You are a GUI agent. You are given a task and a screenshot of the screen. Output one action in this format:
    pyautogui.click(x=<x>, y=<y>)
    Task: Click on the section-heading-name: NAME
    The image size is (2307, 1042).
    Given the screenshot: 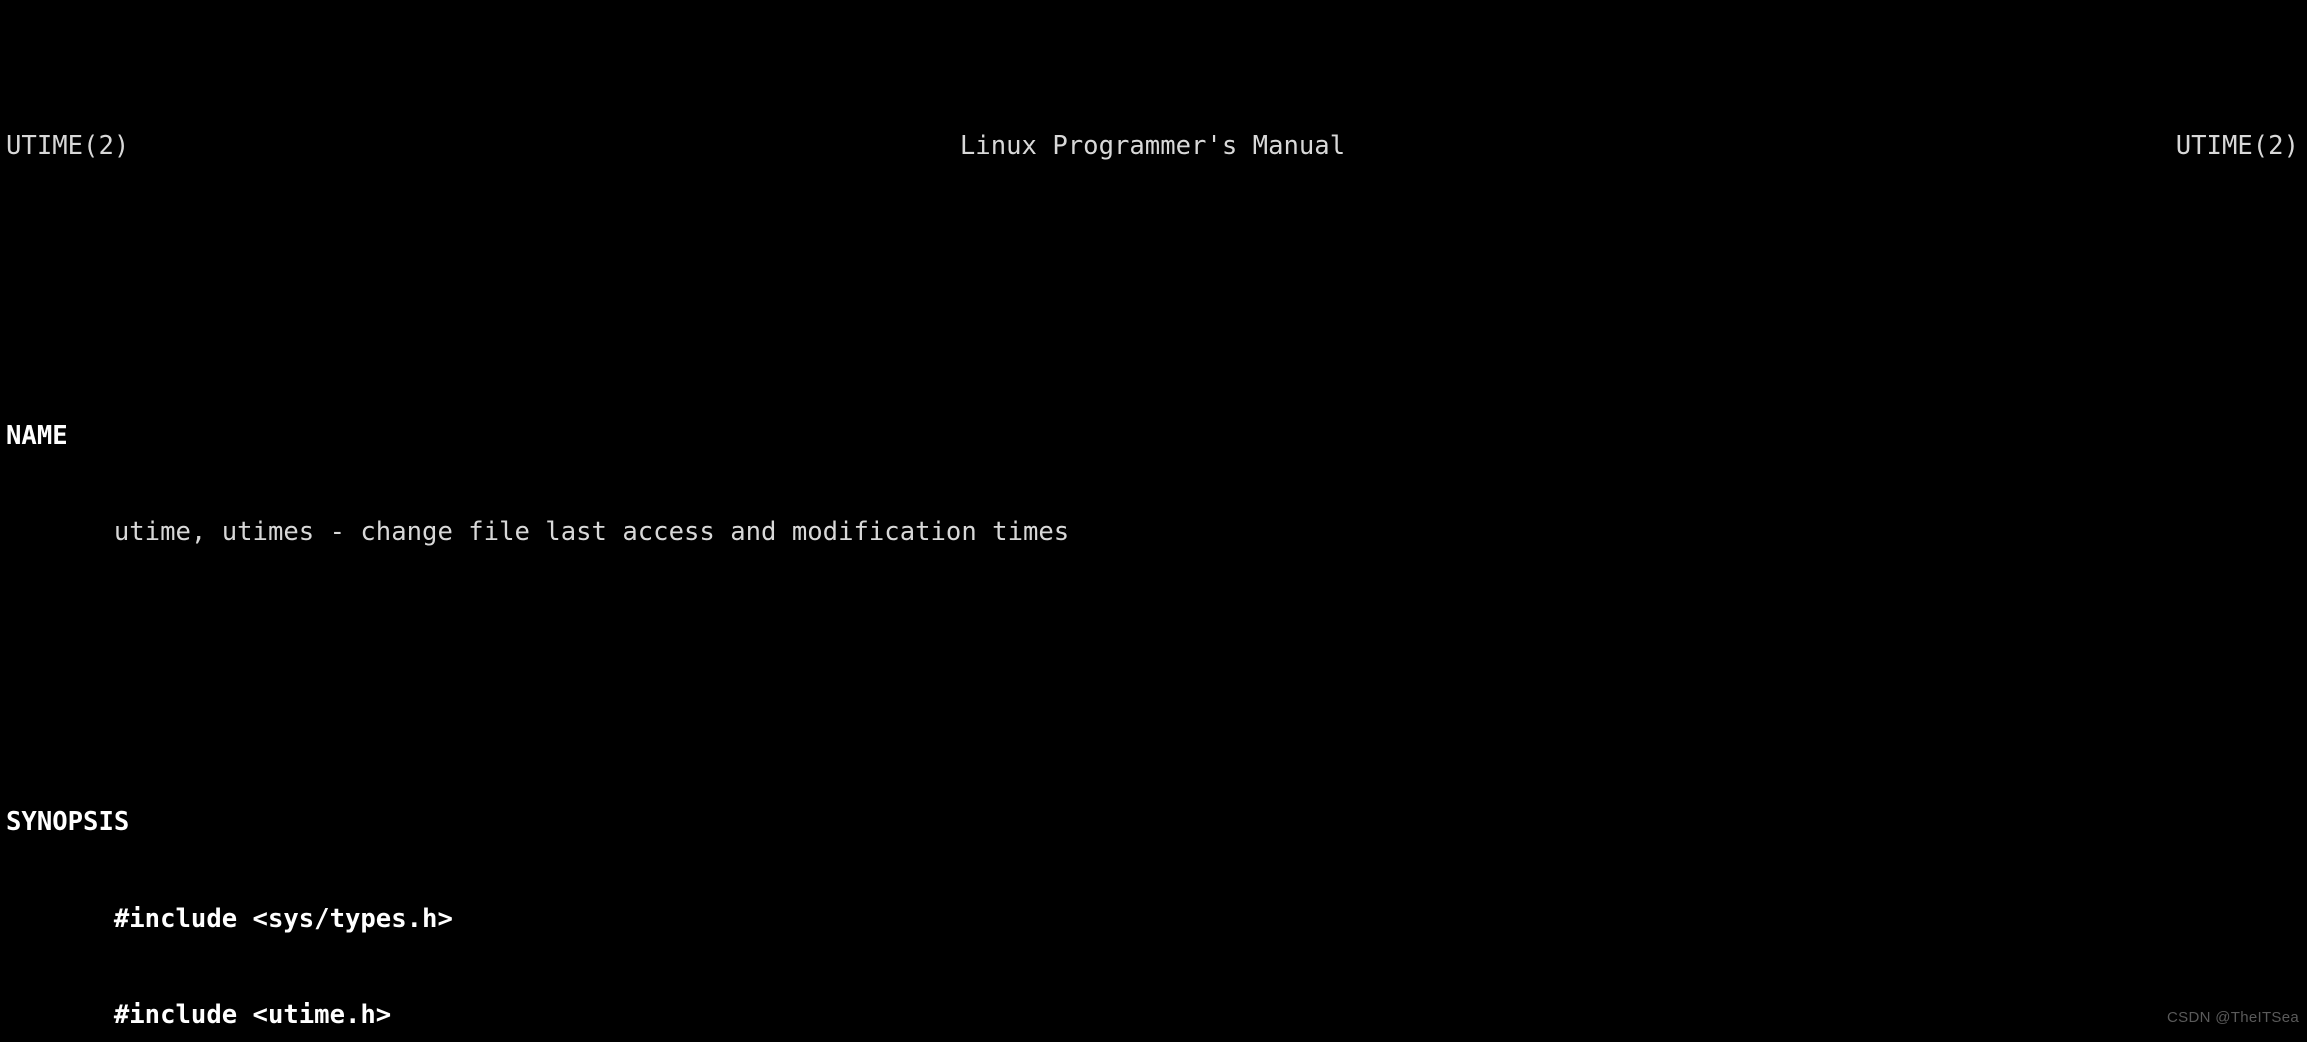 What is the action you would take?
    pyautogui.click(x=37, y=435)
    